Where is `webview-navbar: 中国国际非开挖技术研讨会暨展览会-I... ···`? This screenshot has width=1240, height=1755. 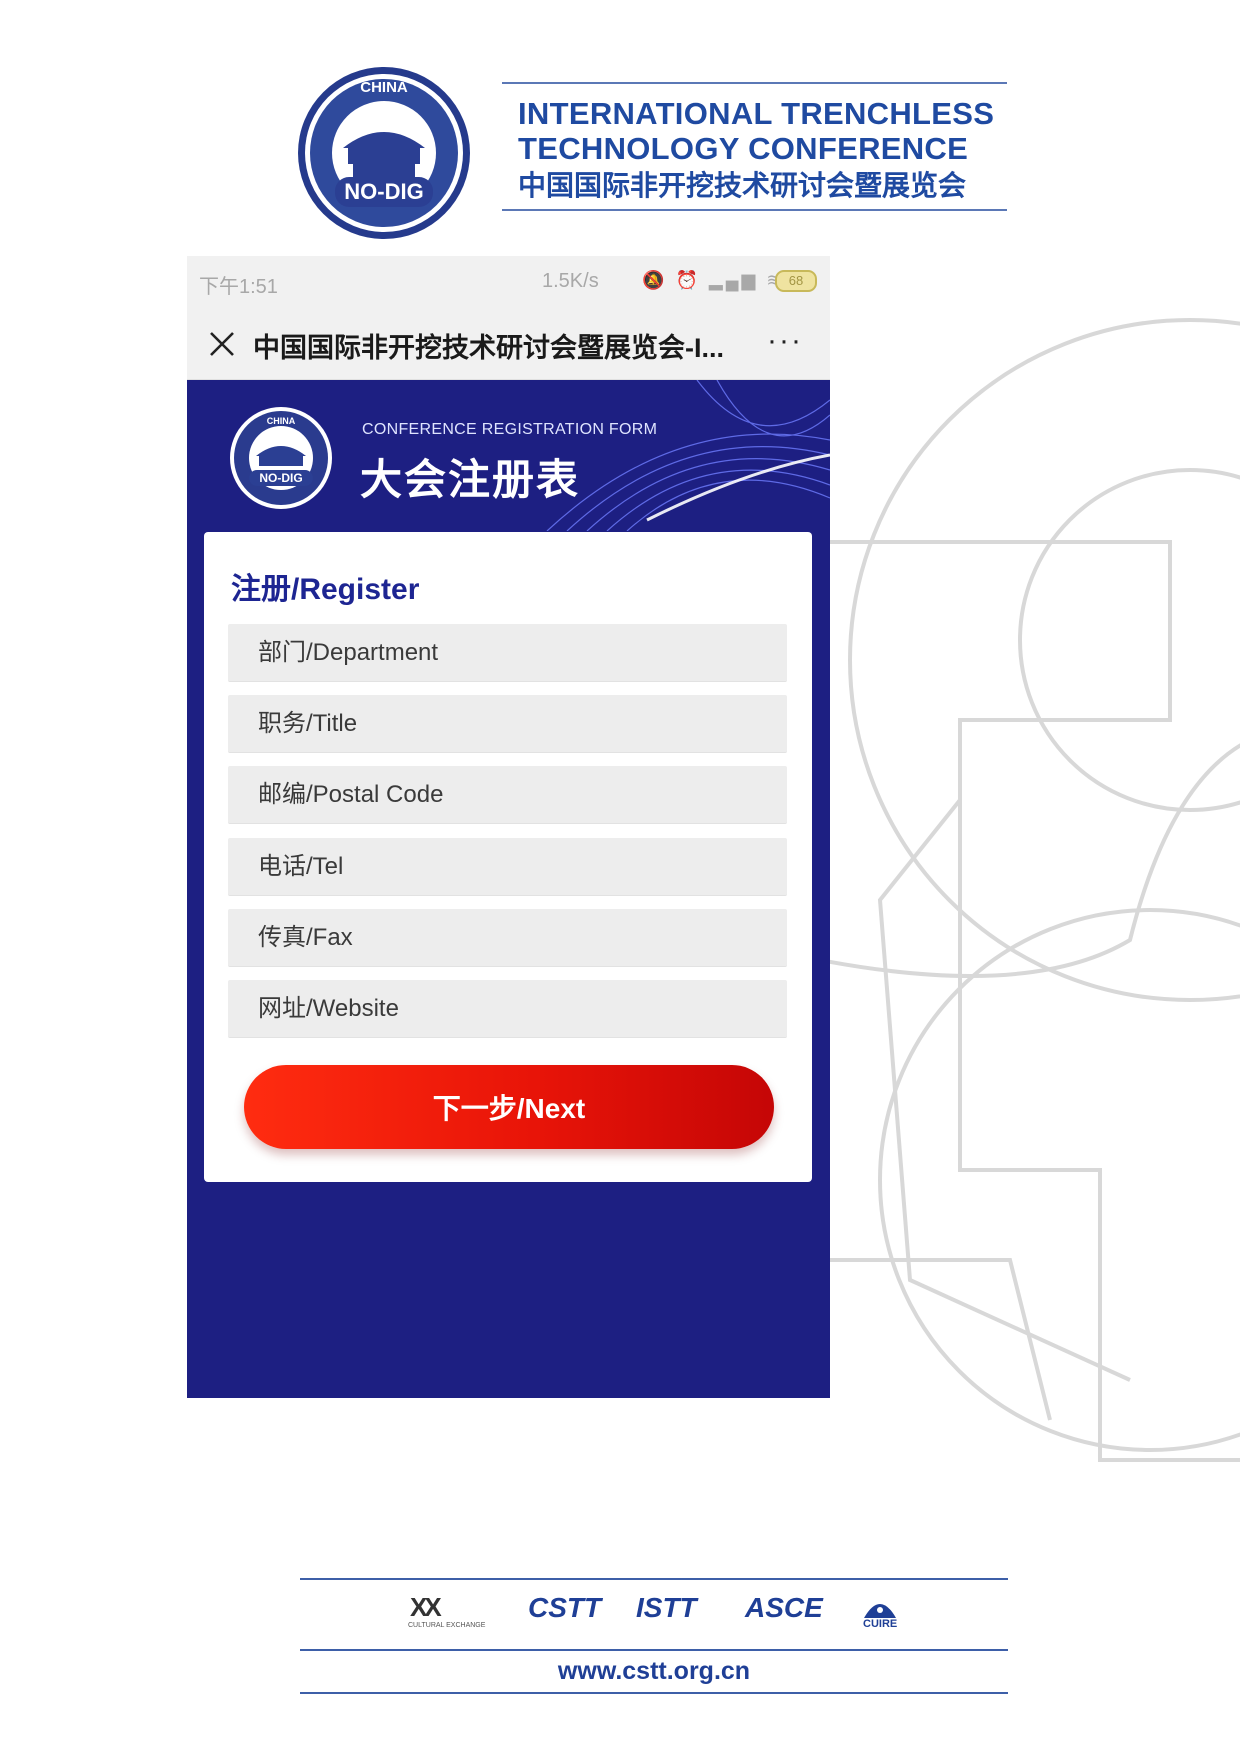
webview-navbar: 中国国际非开挖技术研讨会暨展览会-I... ··· is located at coordinates (508, 343).